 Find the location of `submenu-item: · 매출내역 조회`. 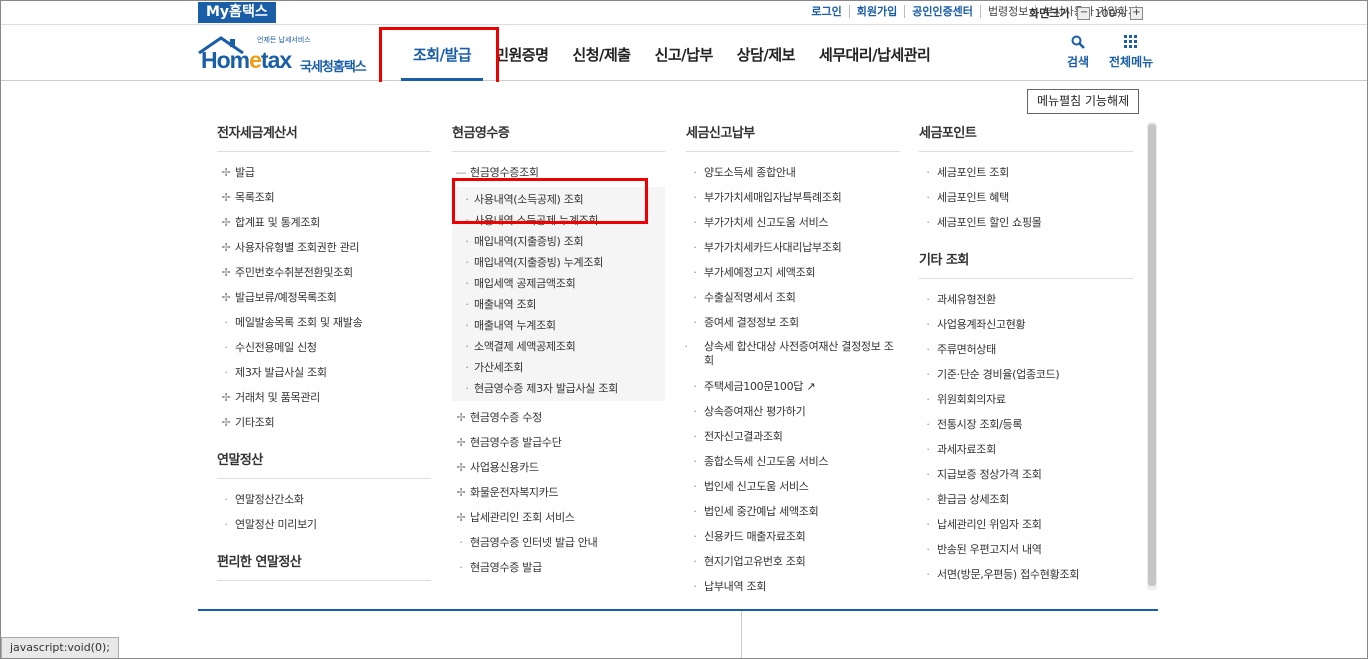

submenu-item: · 매출내역 조회 is located at coordinates (558, 304).